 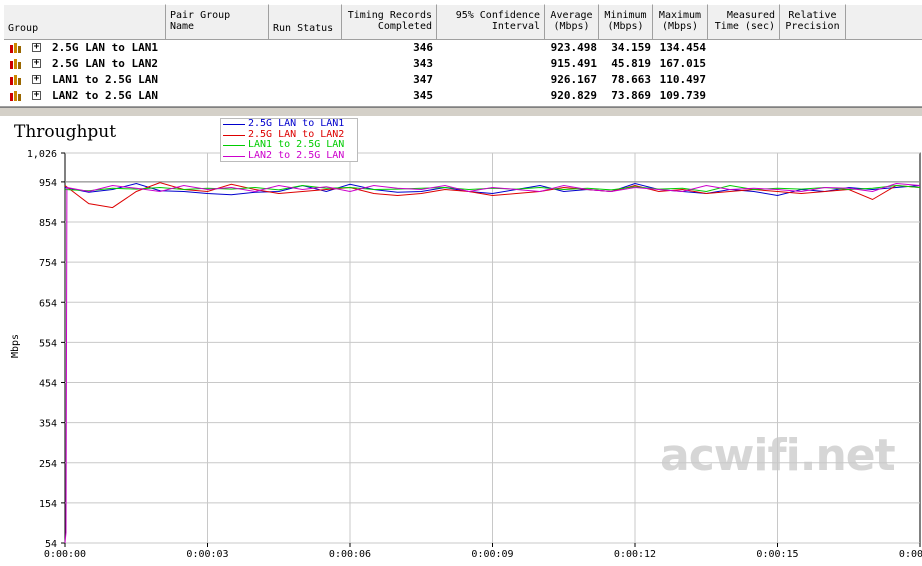 What do you see at coordinates (491, 22) in the screenshot?
I see `col-header-confidence-interval: 95% Confidence Interval` at bounding box center [491, 22].